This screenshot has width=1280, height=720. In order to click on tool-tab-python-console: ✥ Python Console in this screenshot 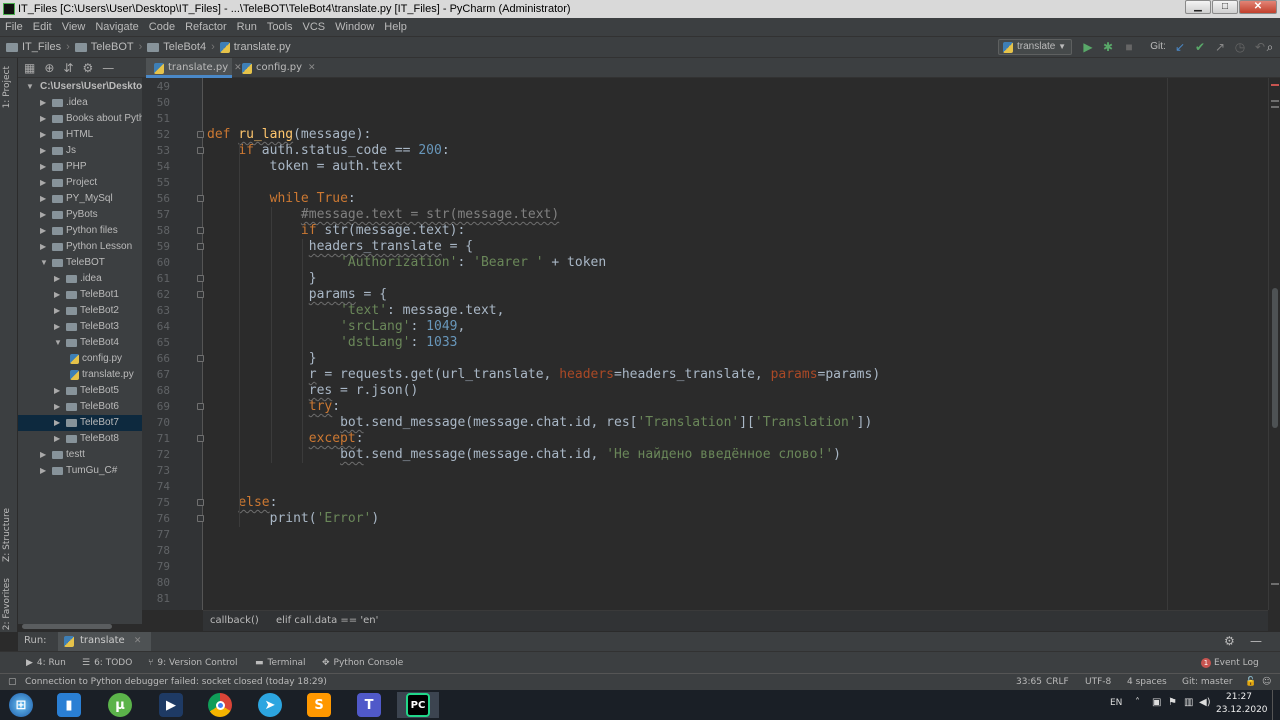, I will do `click(362, 663)`.